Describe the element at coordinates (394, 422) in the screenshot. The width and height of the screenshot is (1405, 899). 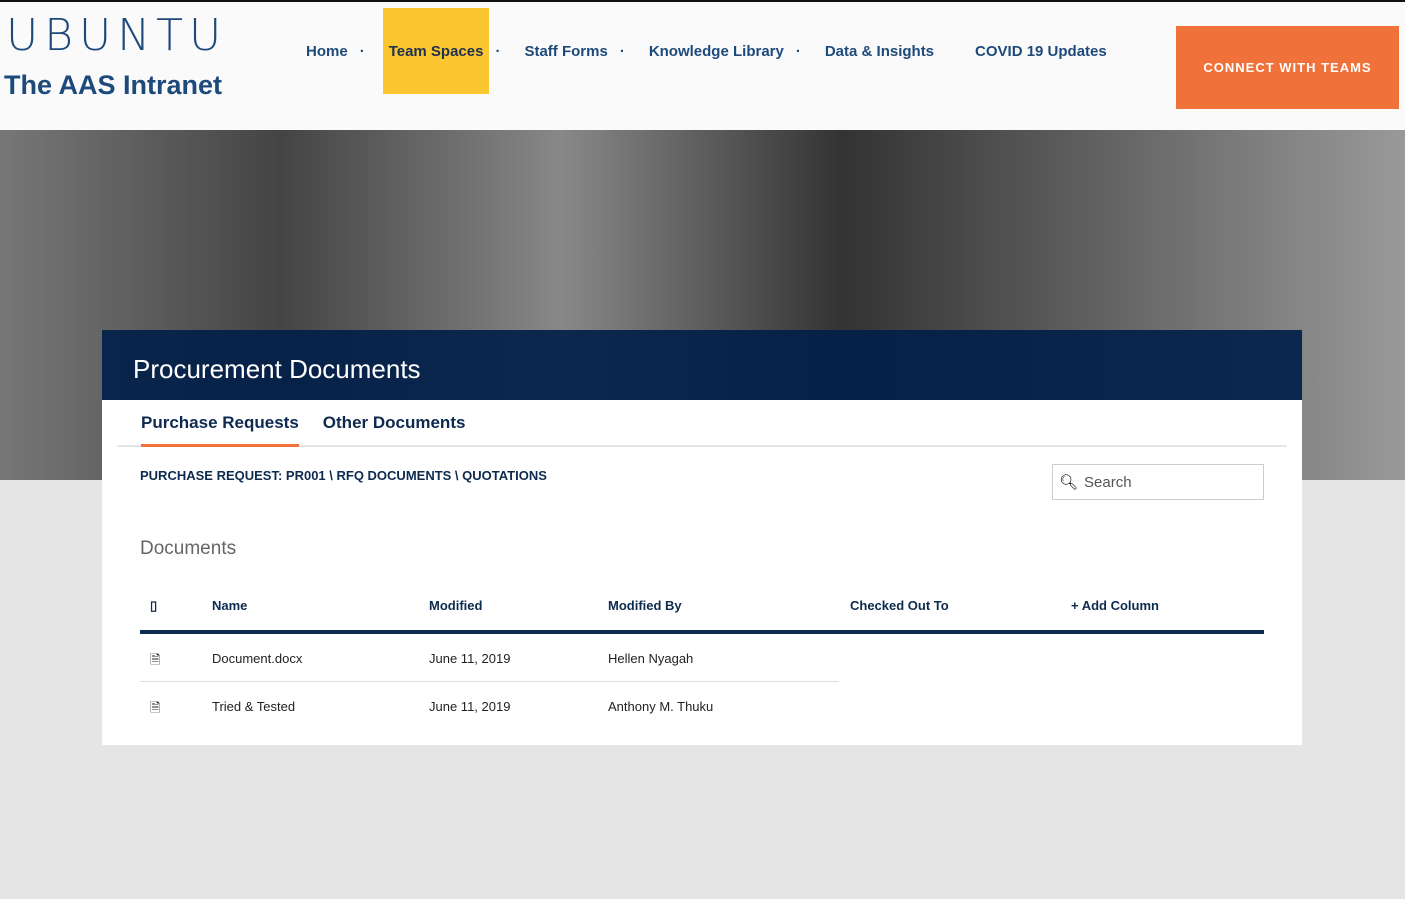
I see `tab-other-documents: Other Documents` at that location.